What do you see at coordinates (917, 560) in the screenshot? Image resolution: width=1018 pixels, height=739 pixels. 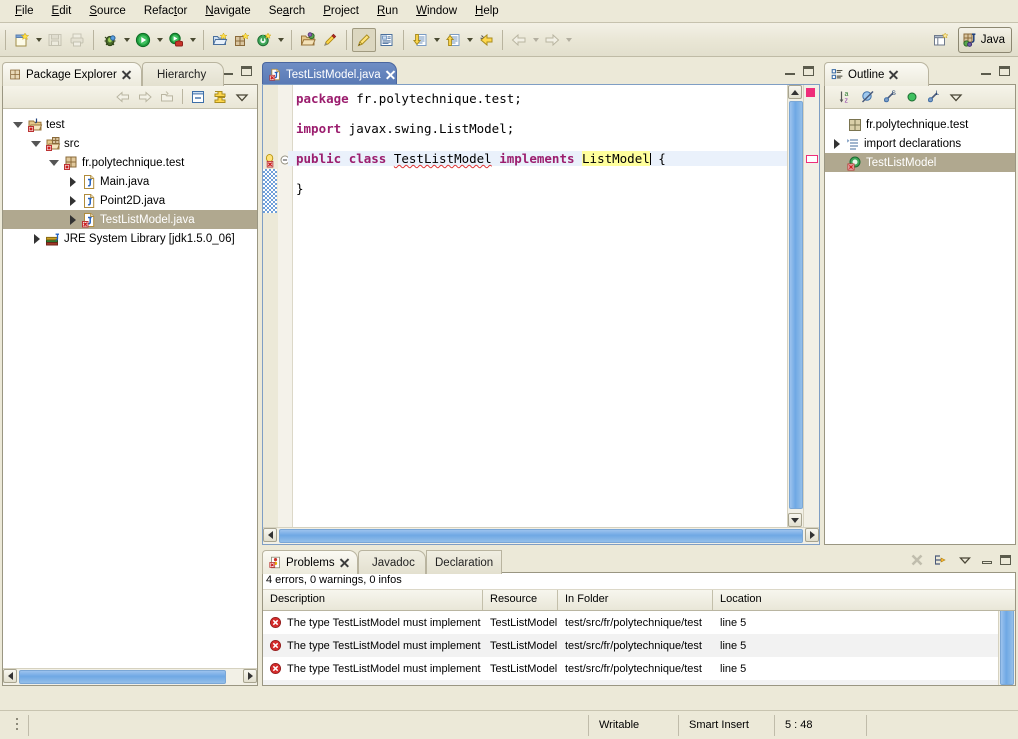 I see `delete-button` at bounding box center [917, 560].